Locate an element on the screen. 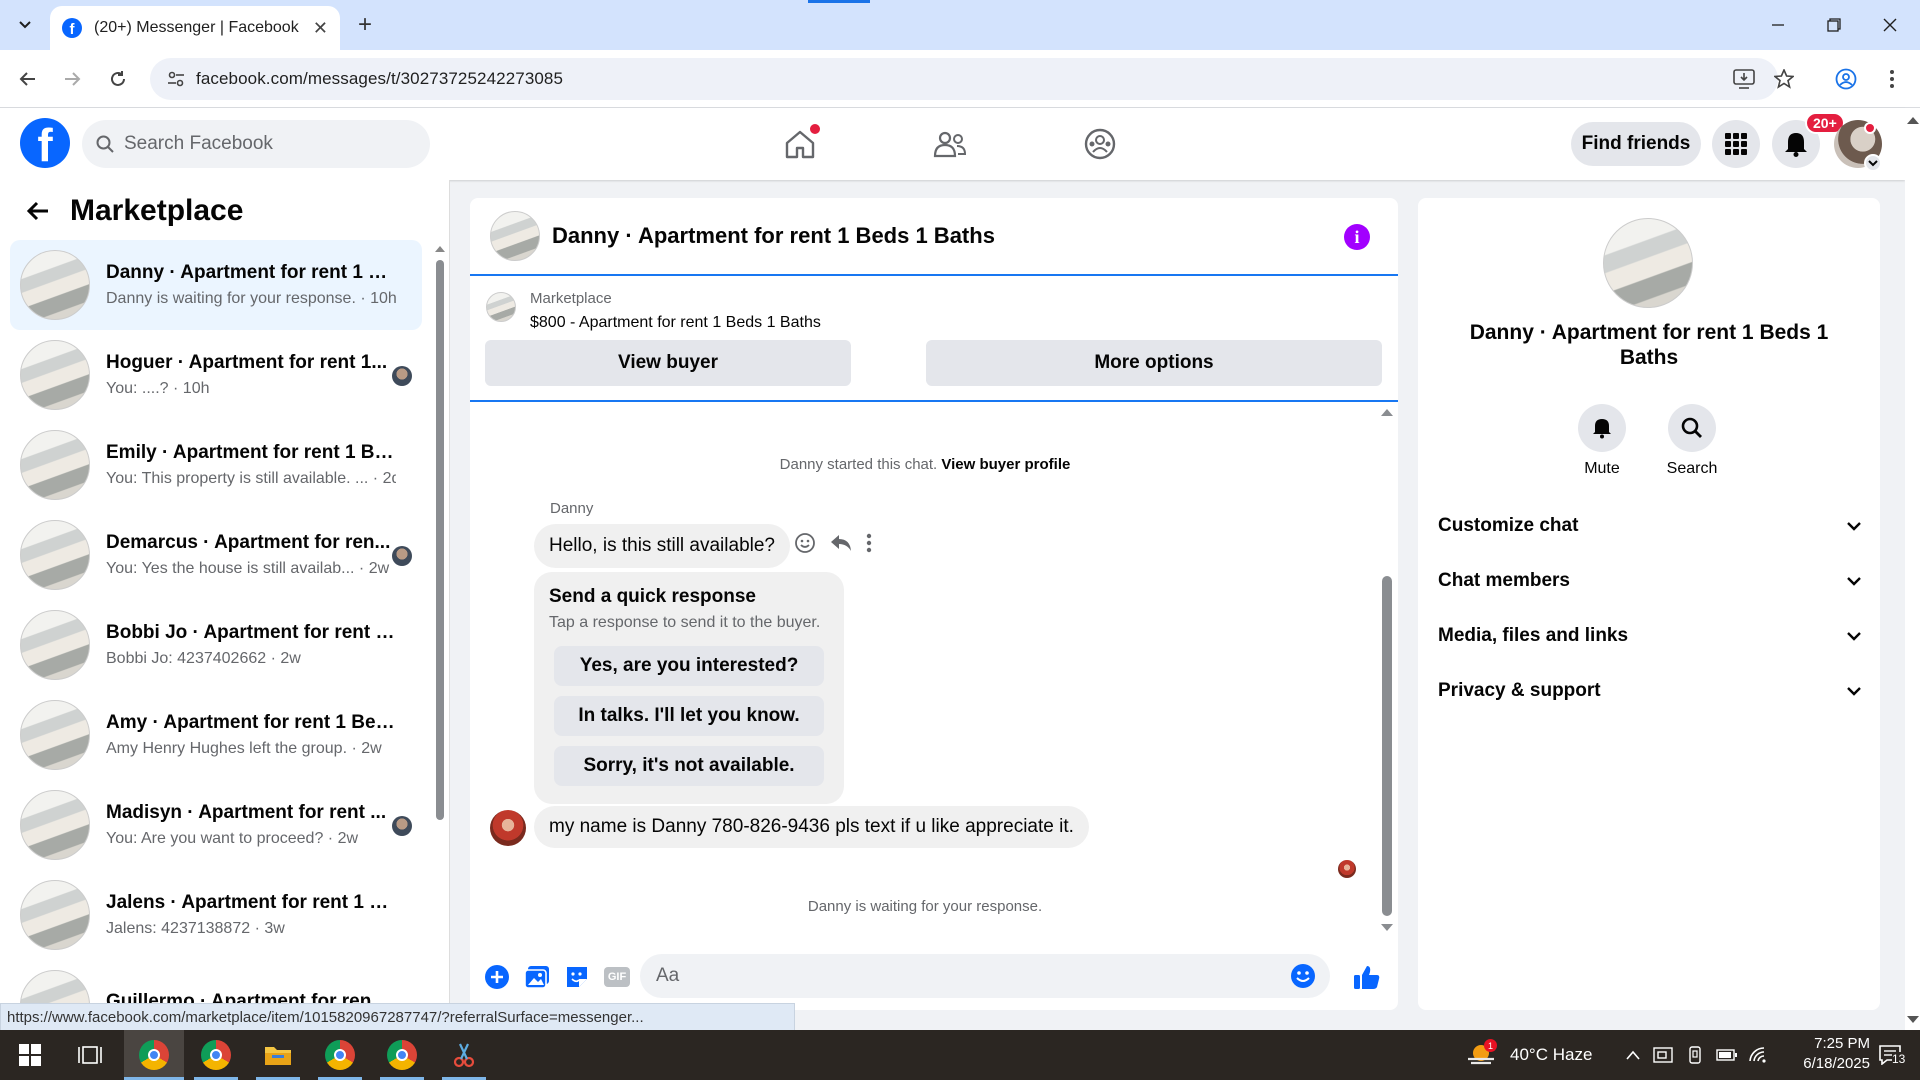 The image size is (1920, 1080). device-icon is located at coordinates (1695, 1055).